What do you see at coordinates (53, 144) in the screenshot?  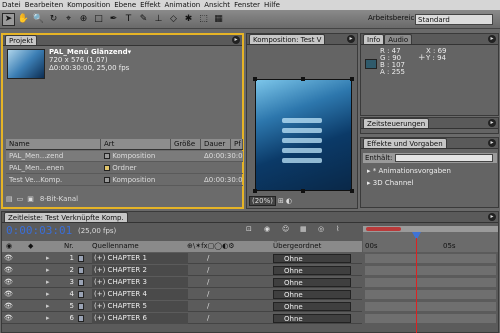 I see `column-name: Name` at bounding box center [53, 144].